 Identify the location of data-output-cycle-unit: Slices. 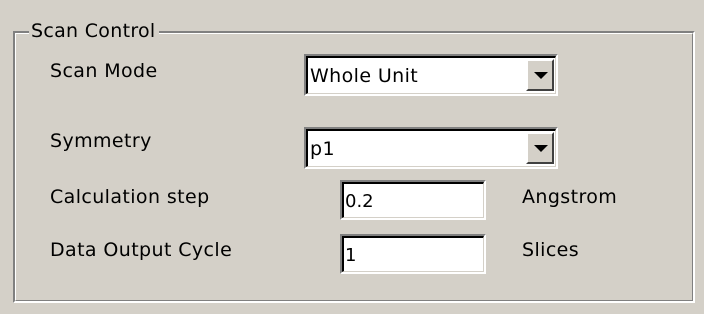
(551, 250).